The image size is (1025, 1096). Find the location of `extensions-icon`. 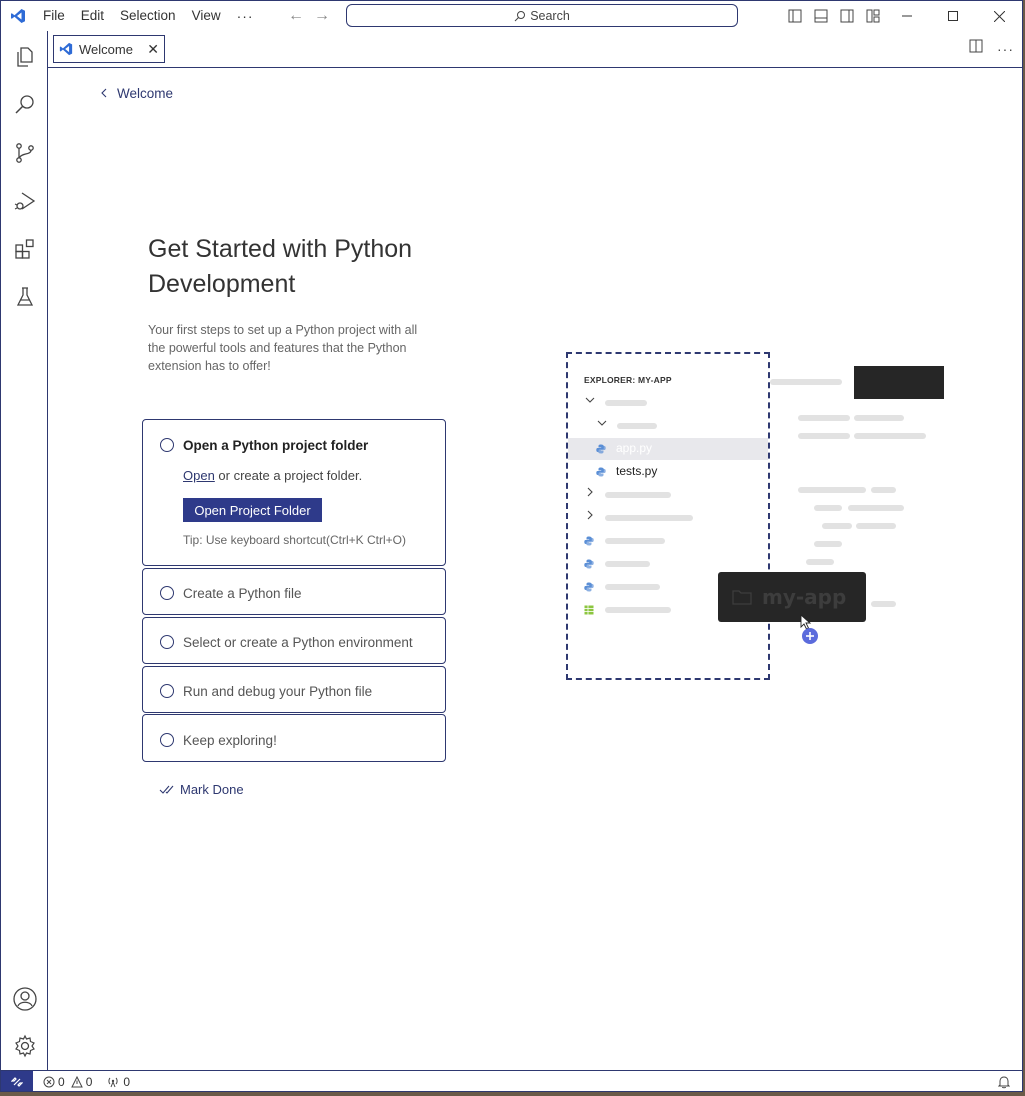

extensions-icon is located at coordinates (24, 249).